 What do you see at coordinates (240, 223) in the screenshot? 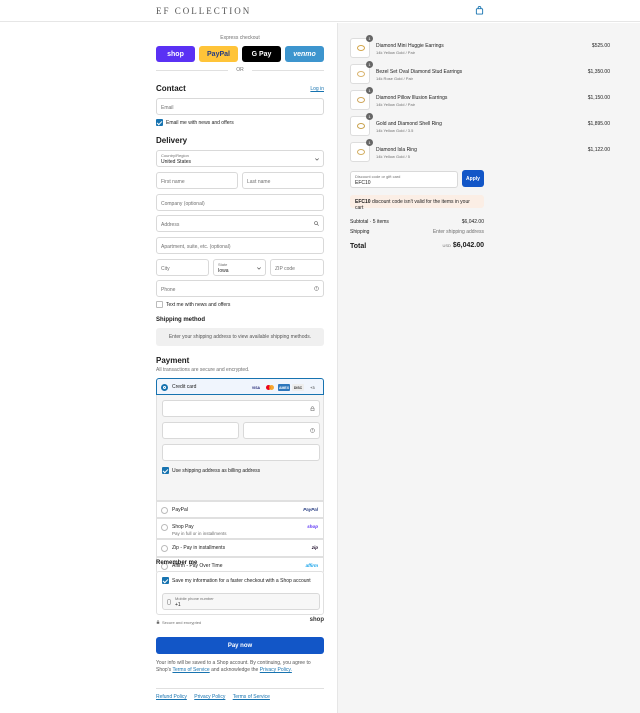
I see `address-field: Address` at bounding box center [240, 223].